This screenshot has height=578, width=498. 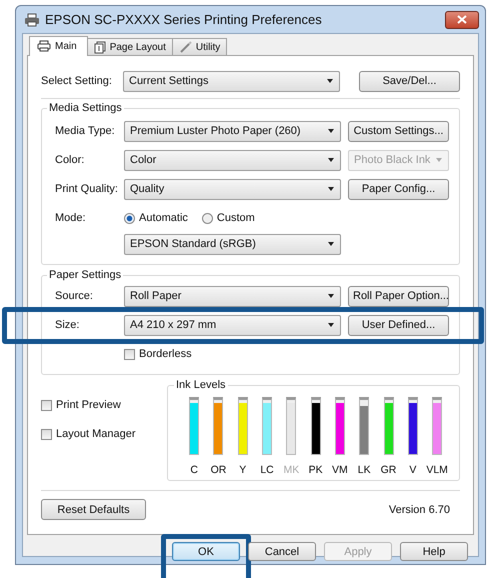 I want to click on radio-option: Automatic, so click(x=156, y=218).